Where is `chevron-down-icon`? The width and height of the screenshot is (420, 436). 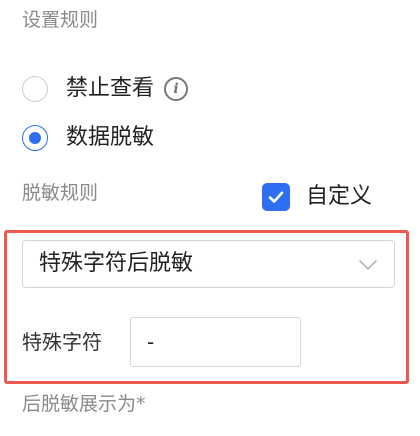
chevron-down-icon is located at coordinates (368, 265).